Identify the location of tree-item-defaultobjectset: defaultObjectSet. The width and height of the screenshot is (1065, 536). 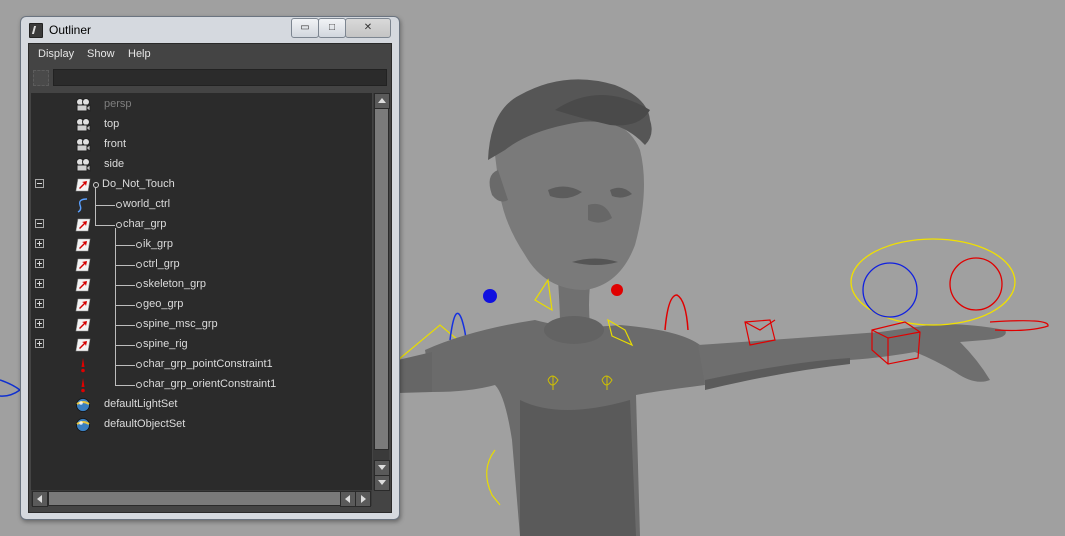
(201, 425).